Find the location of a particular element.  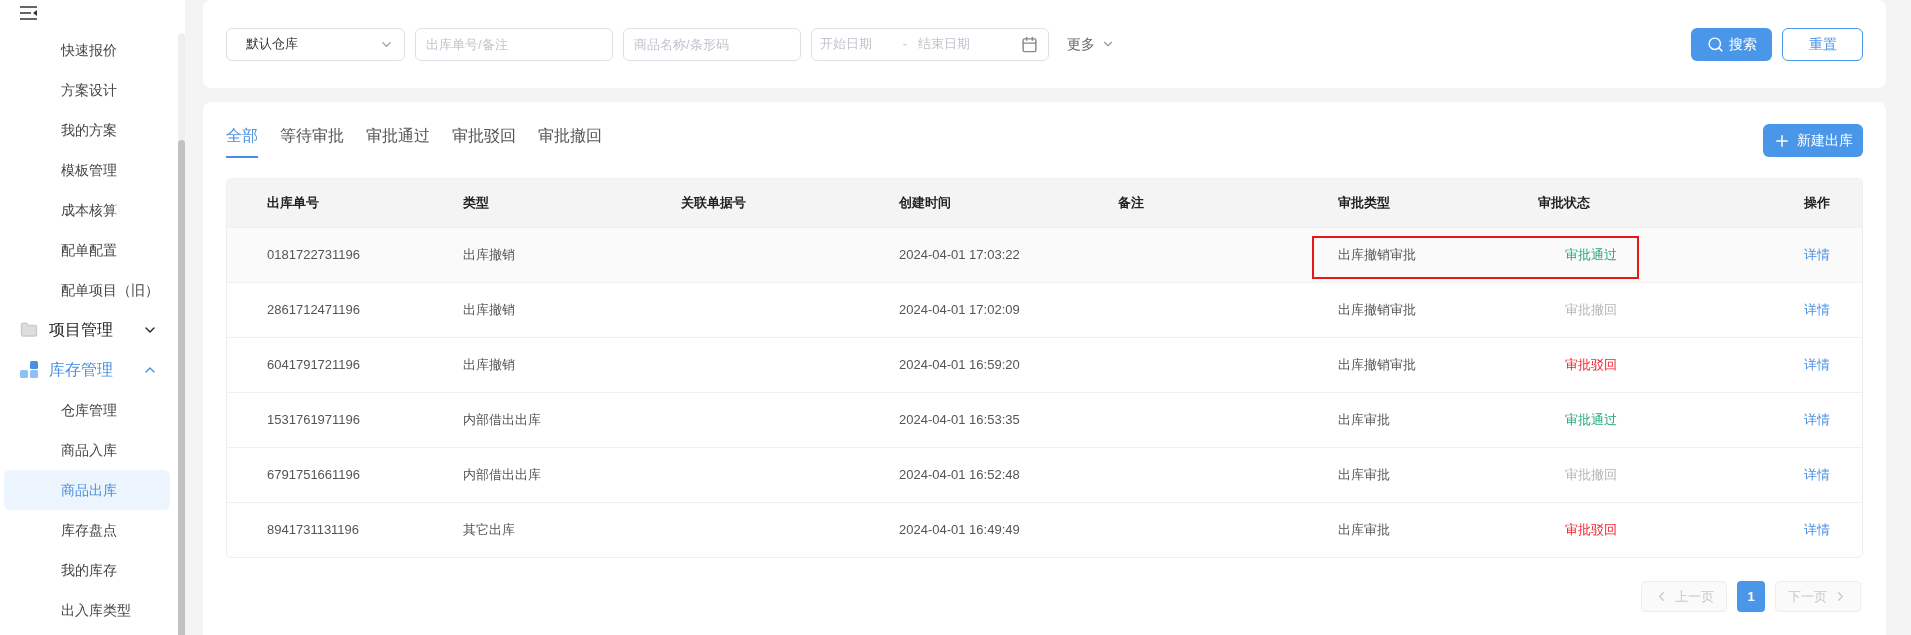

menu-item: 库存盘点 is located at coordinates (87, 530).